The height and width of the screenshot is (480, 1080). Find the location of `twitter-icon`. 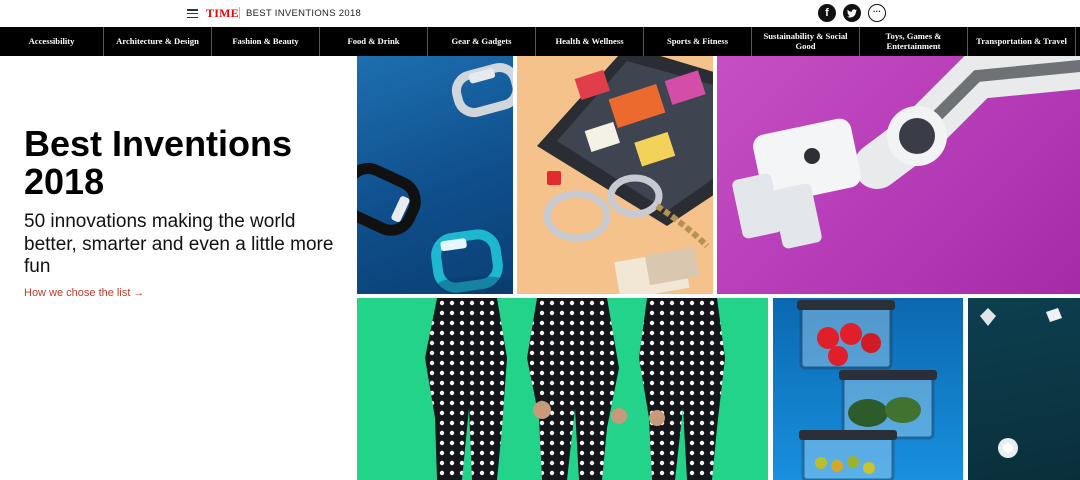

twitter-icon is located at coordinates (852, 12).